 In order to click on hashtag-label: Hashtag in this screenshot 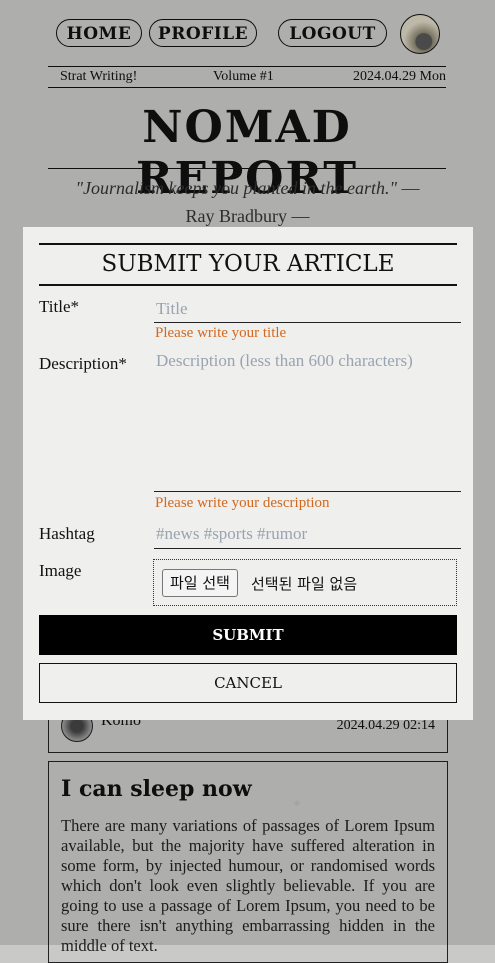, I will do `click(67, 533)`.